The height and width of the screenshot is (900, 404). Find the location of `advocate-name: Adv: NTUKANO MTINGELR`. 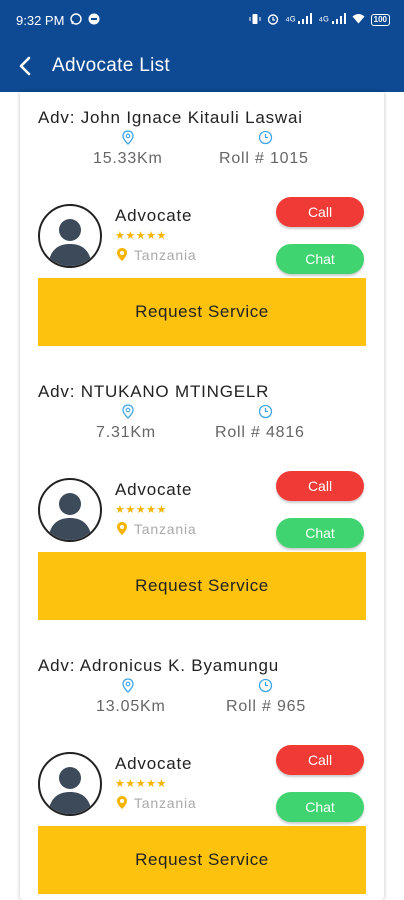

advocate-name: Adv: NTUKANO MTINGELR is located at coordinates (154, 391).